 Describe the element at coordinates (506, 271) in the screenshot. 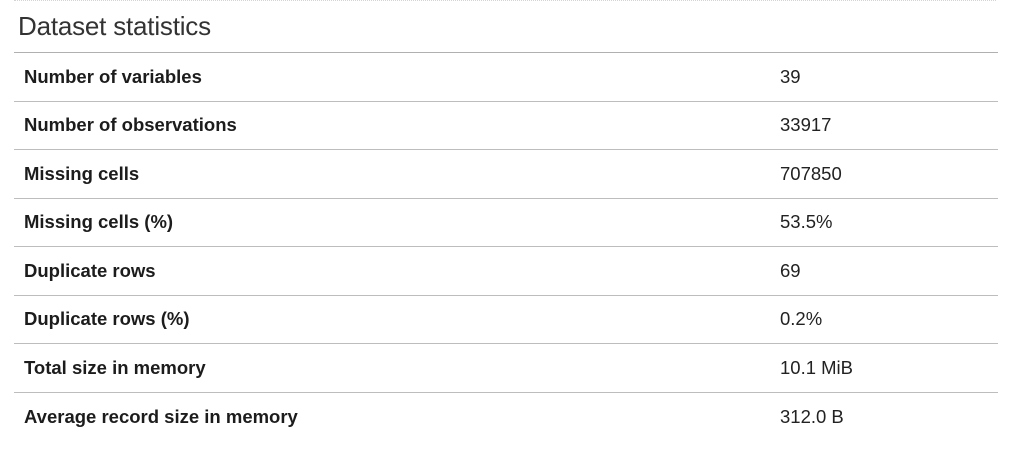

I see `table-row: Duplicate rows 69` at that location.